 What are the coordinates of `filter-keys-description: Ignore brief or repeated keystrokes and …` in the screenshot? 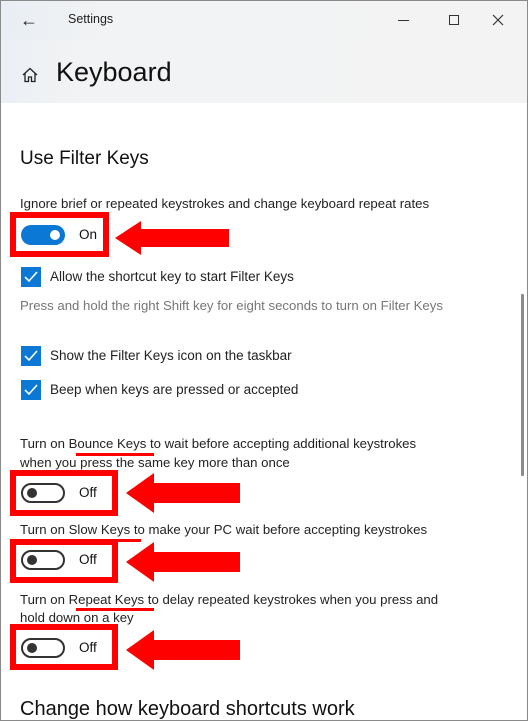 It's located at (225, 203).